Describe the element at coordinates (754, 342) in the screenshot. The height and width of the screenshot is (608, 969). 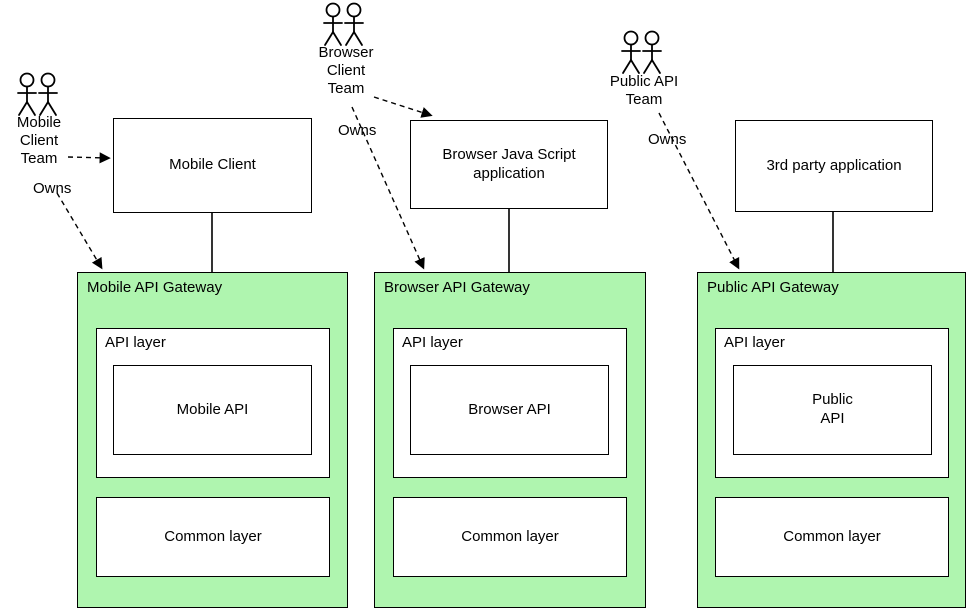
I see `public-api-layer-title: API layer` at that location.